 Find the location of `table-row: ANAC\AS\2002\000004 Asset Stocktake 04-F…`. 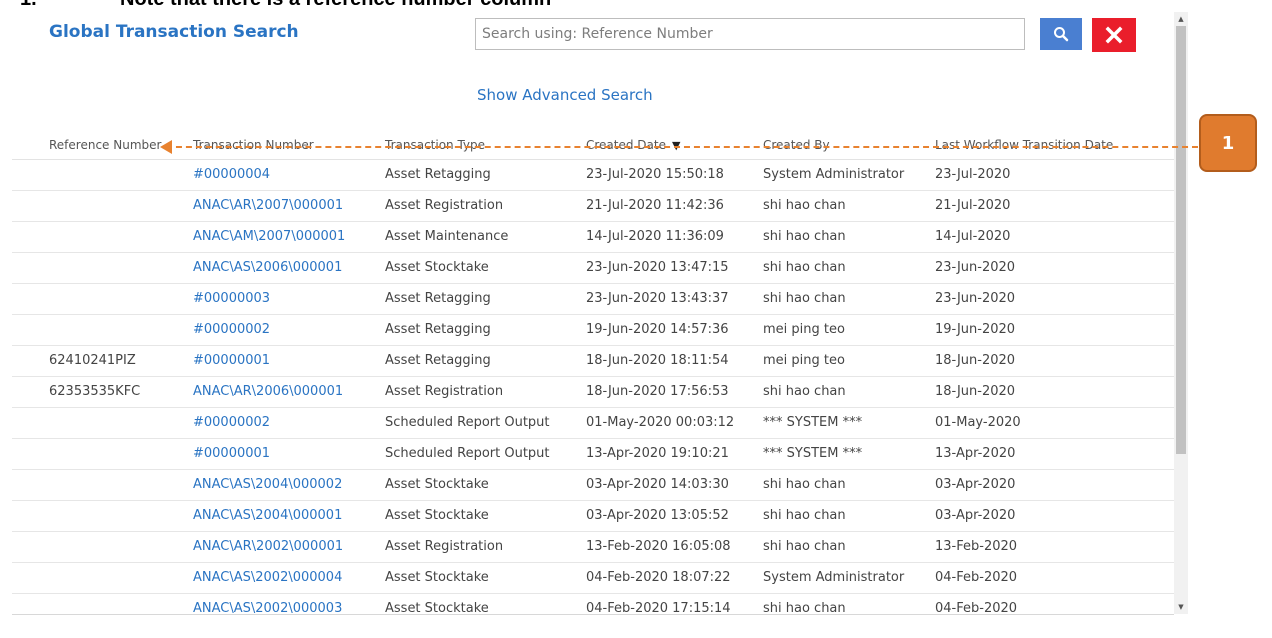

table-row: ANAC\AS\2002\000004 Asset Stocktake 04-F… is located at coordinates (593, 578).